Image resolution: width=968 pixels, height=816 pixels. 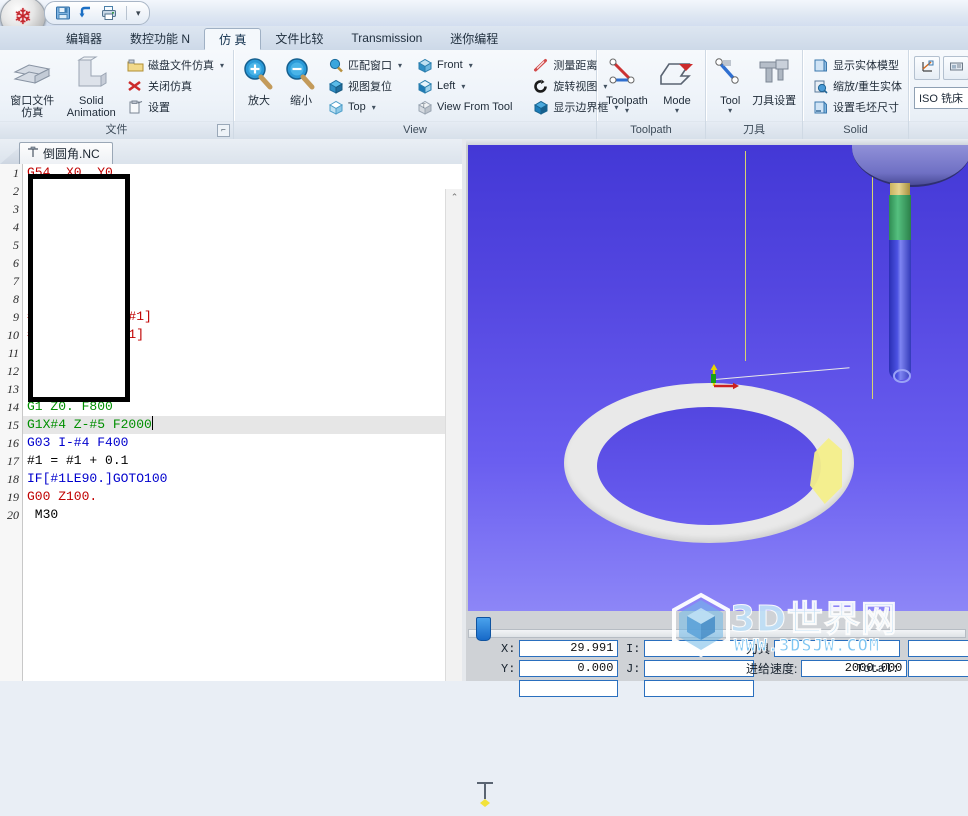 I want to click on close-sim-button: 关闭仿真, so click(x=175, y=86).